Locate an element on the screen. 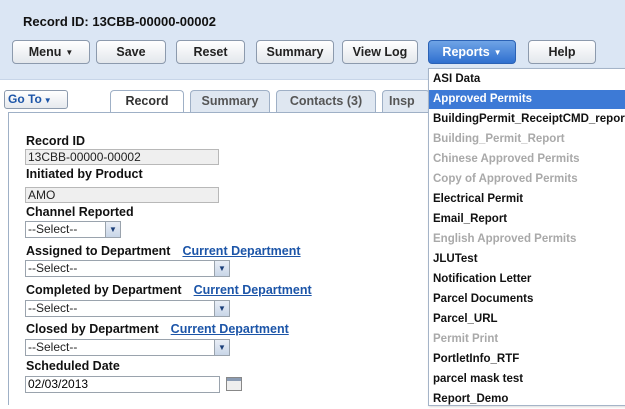 This screenshot has width=625, height=409. assigned-dept-label: Assigned to Department Current Department is located at coordinates (163, 251).